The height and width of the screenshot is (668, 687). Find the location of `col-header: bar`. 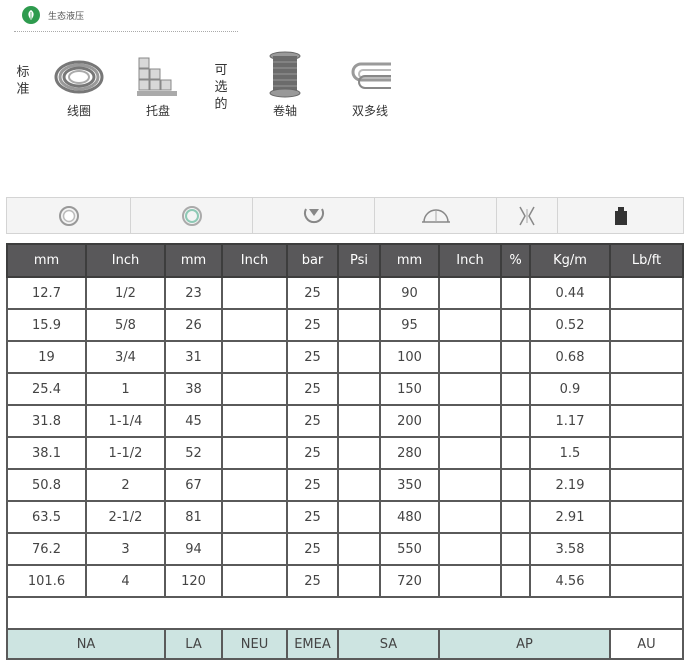

col-header: bar is located at coordinates (312, 260).